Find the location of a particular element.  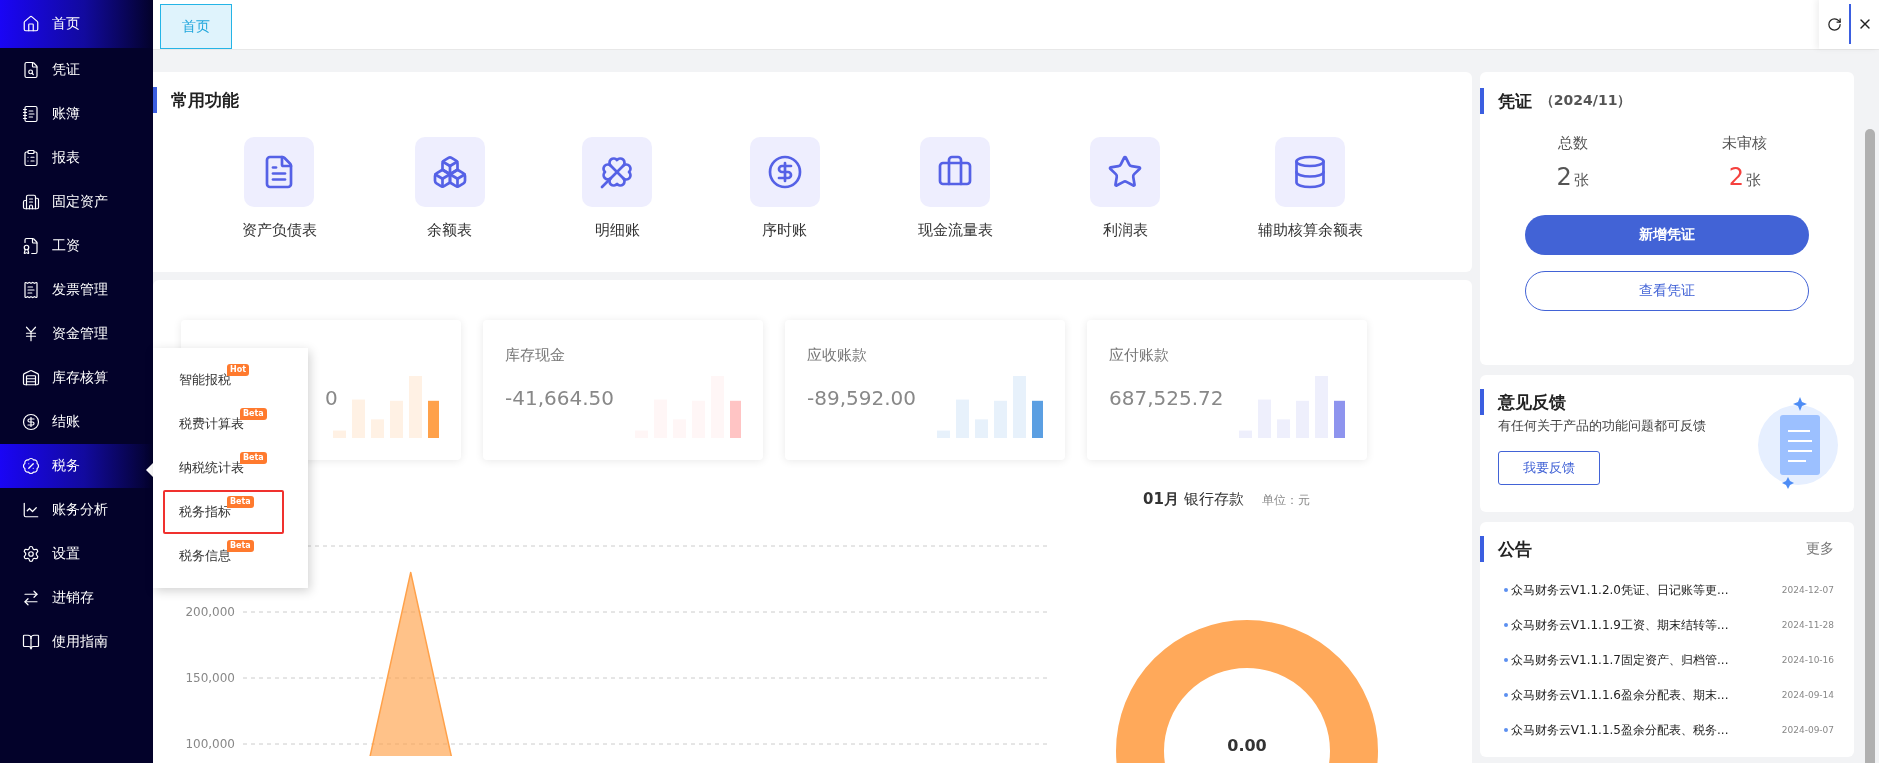

donut-value: 0.00 is located at coordinates (1247, 746).